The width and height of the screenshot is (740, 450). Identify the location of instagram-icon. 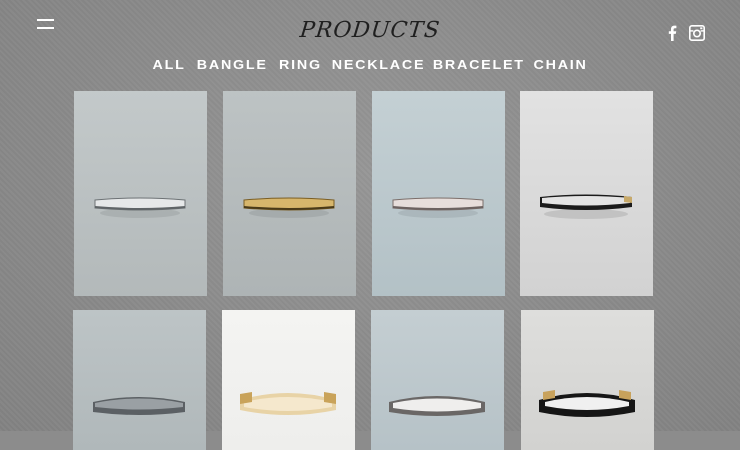
(697, 33).